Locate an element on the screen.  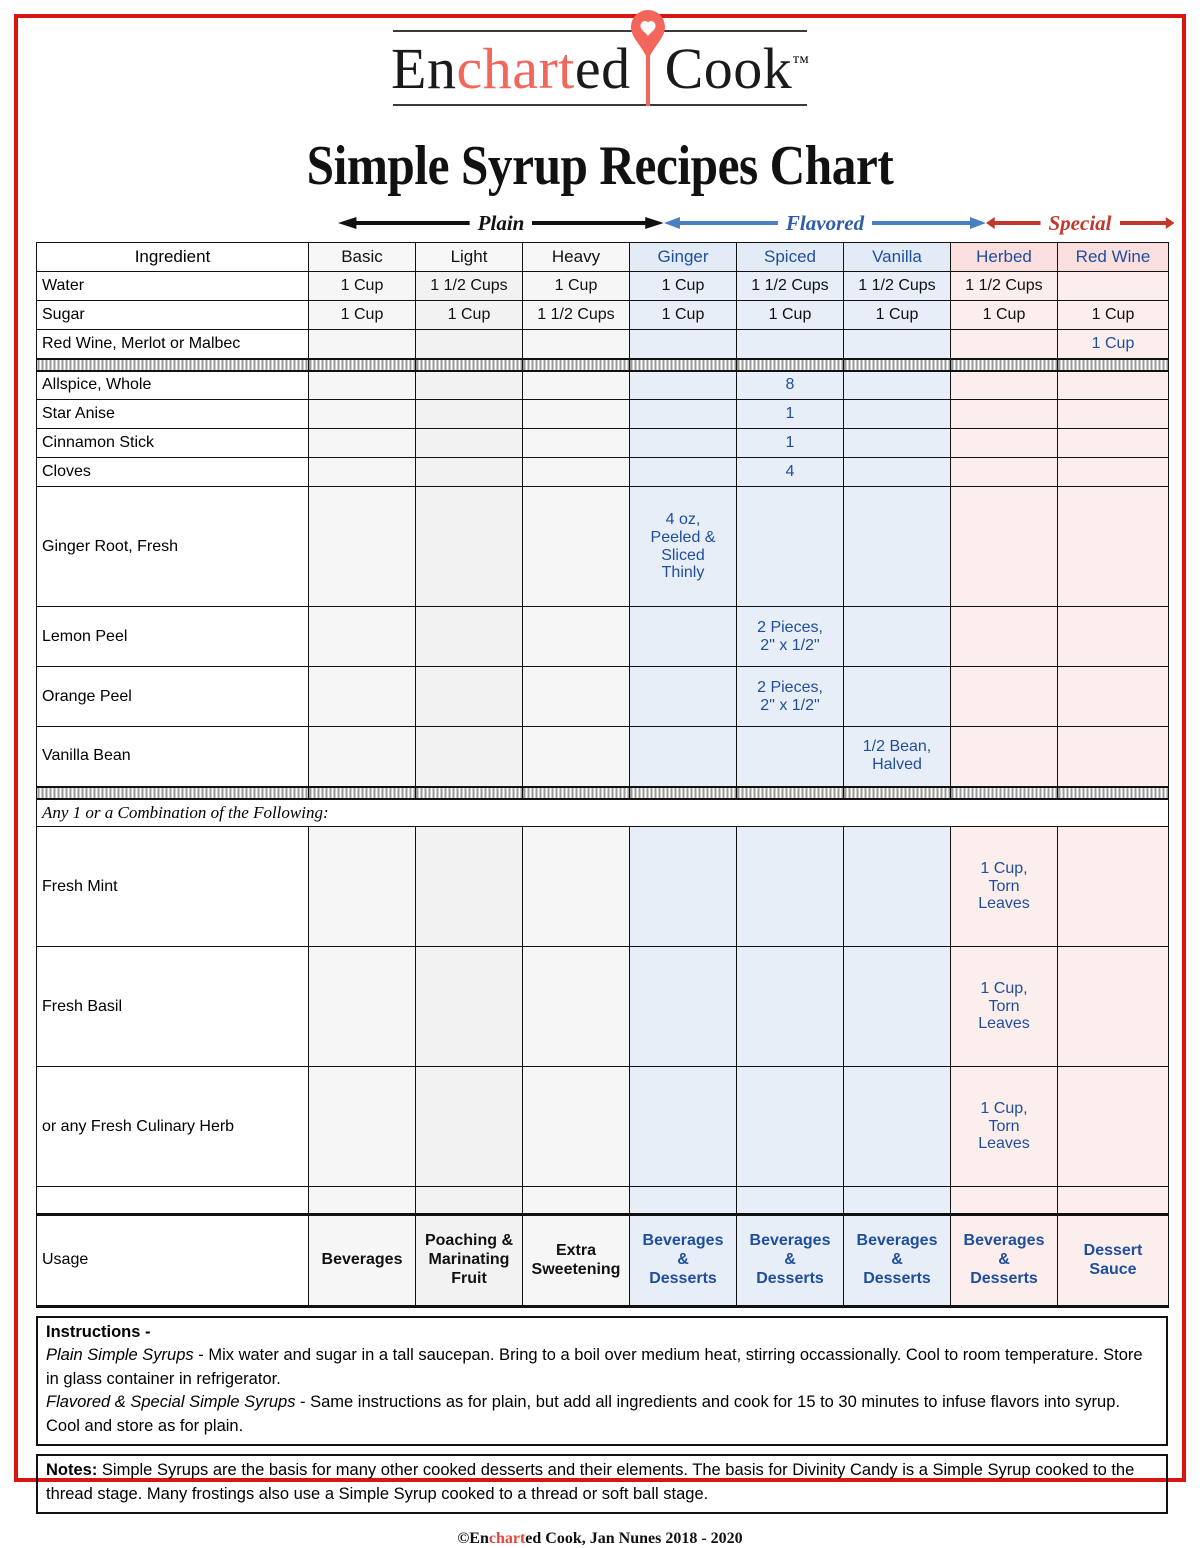
trademark-icon: ™ is located at coordinates (800, 62).